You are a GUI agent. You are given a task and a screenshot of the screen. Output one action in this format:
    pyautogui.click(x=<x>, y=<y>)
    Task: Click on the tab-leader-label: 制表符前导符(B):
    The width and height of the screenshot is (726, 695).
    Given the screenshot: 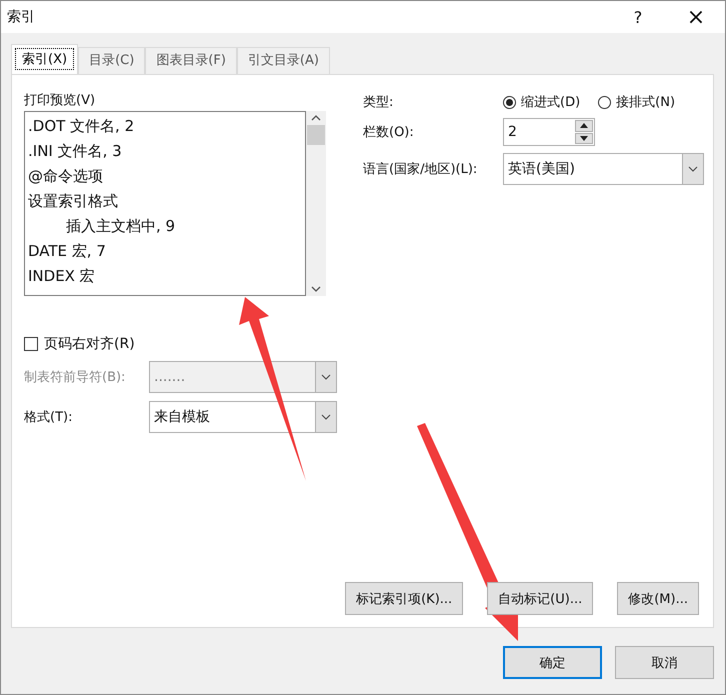 What is the action you would take?
    pyautogui.click(x=75, y=377)
    